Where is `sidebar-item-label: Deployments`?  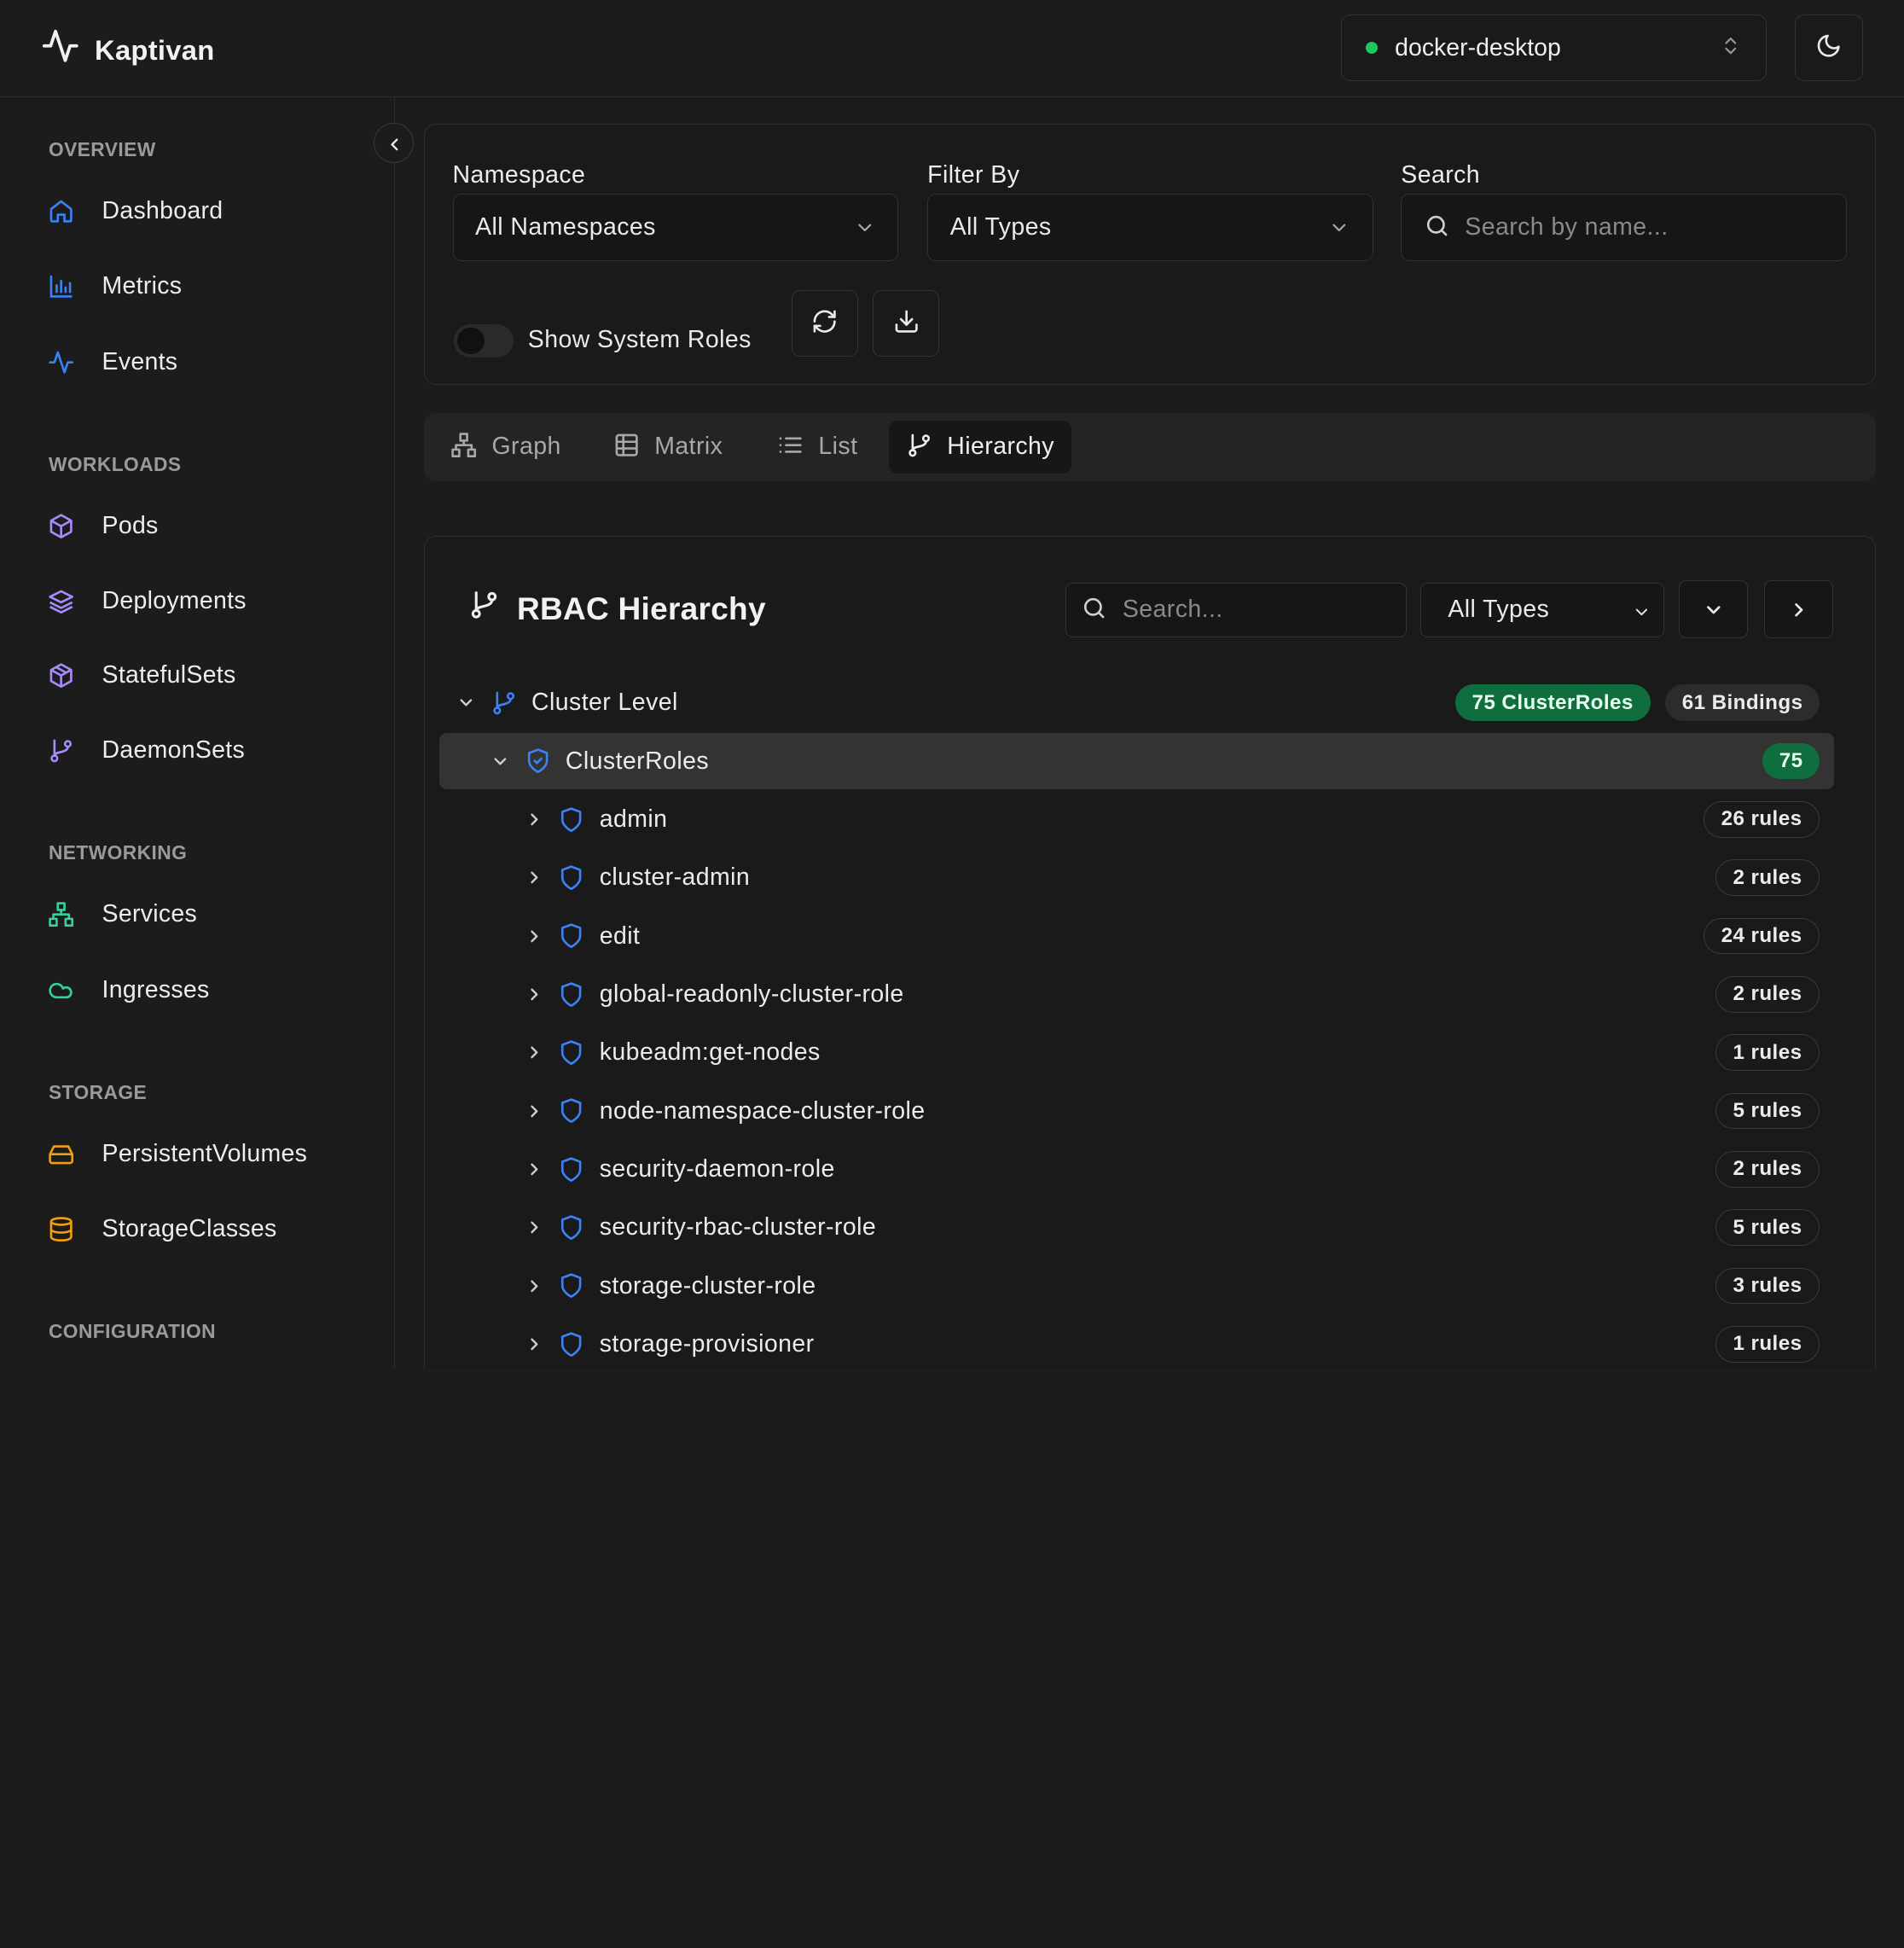 sidebar-item-label: Deployments is located at coordinates (174, 601).